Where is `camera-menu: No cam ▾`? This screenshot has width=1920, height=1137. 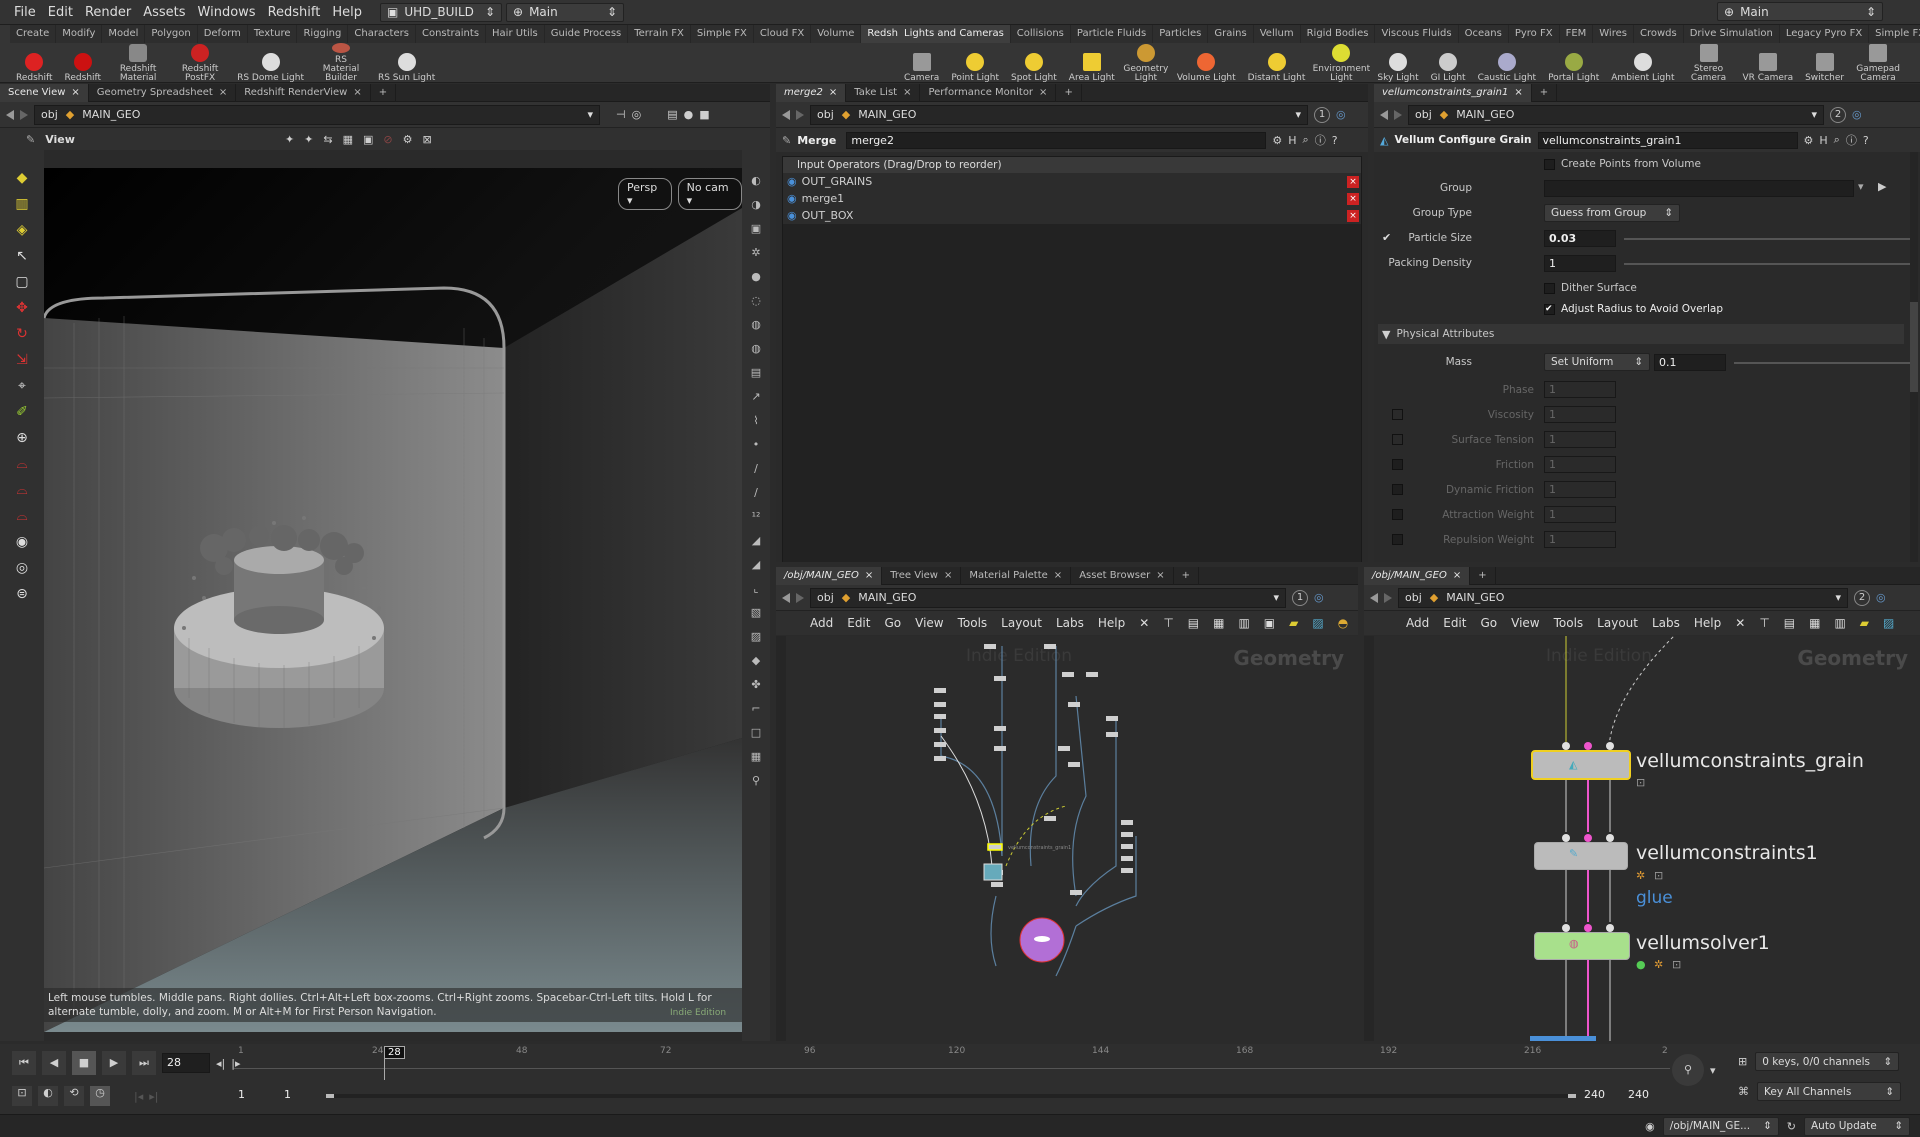
camera-menu: No cam ▾ is located at coordinates (709, 194).